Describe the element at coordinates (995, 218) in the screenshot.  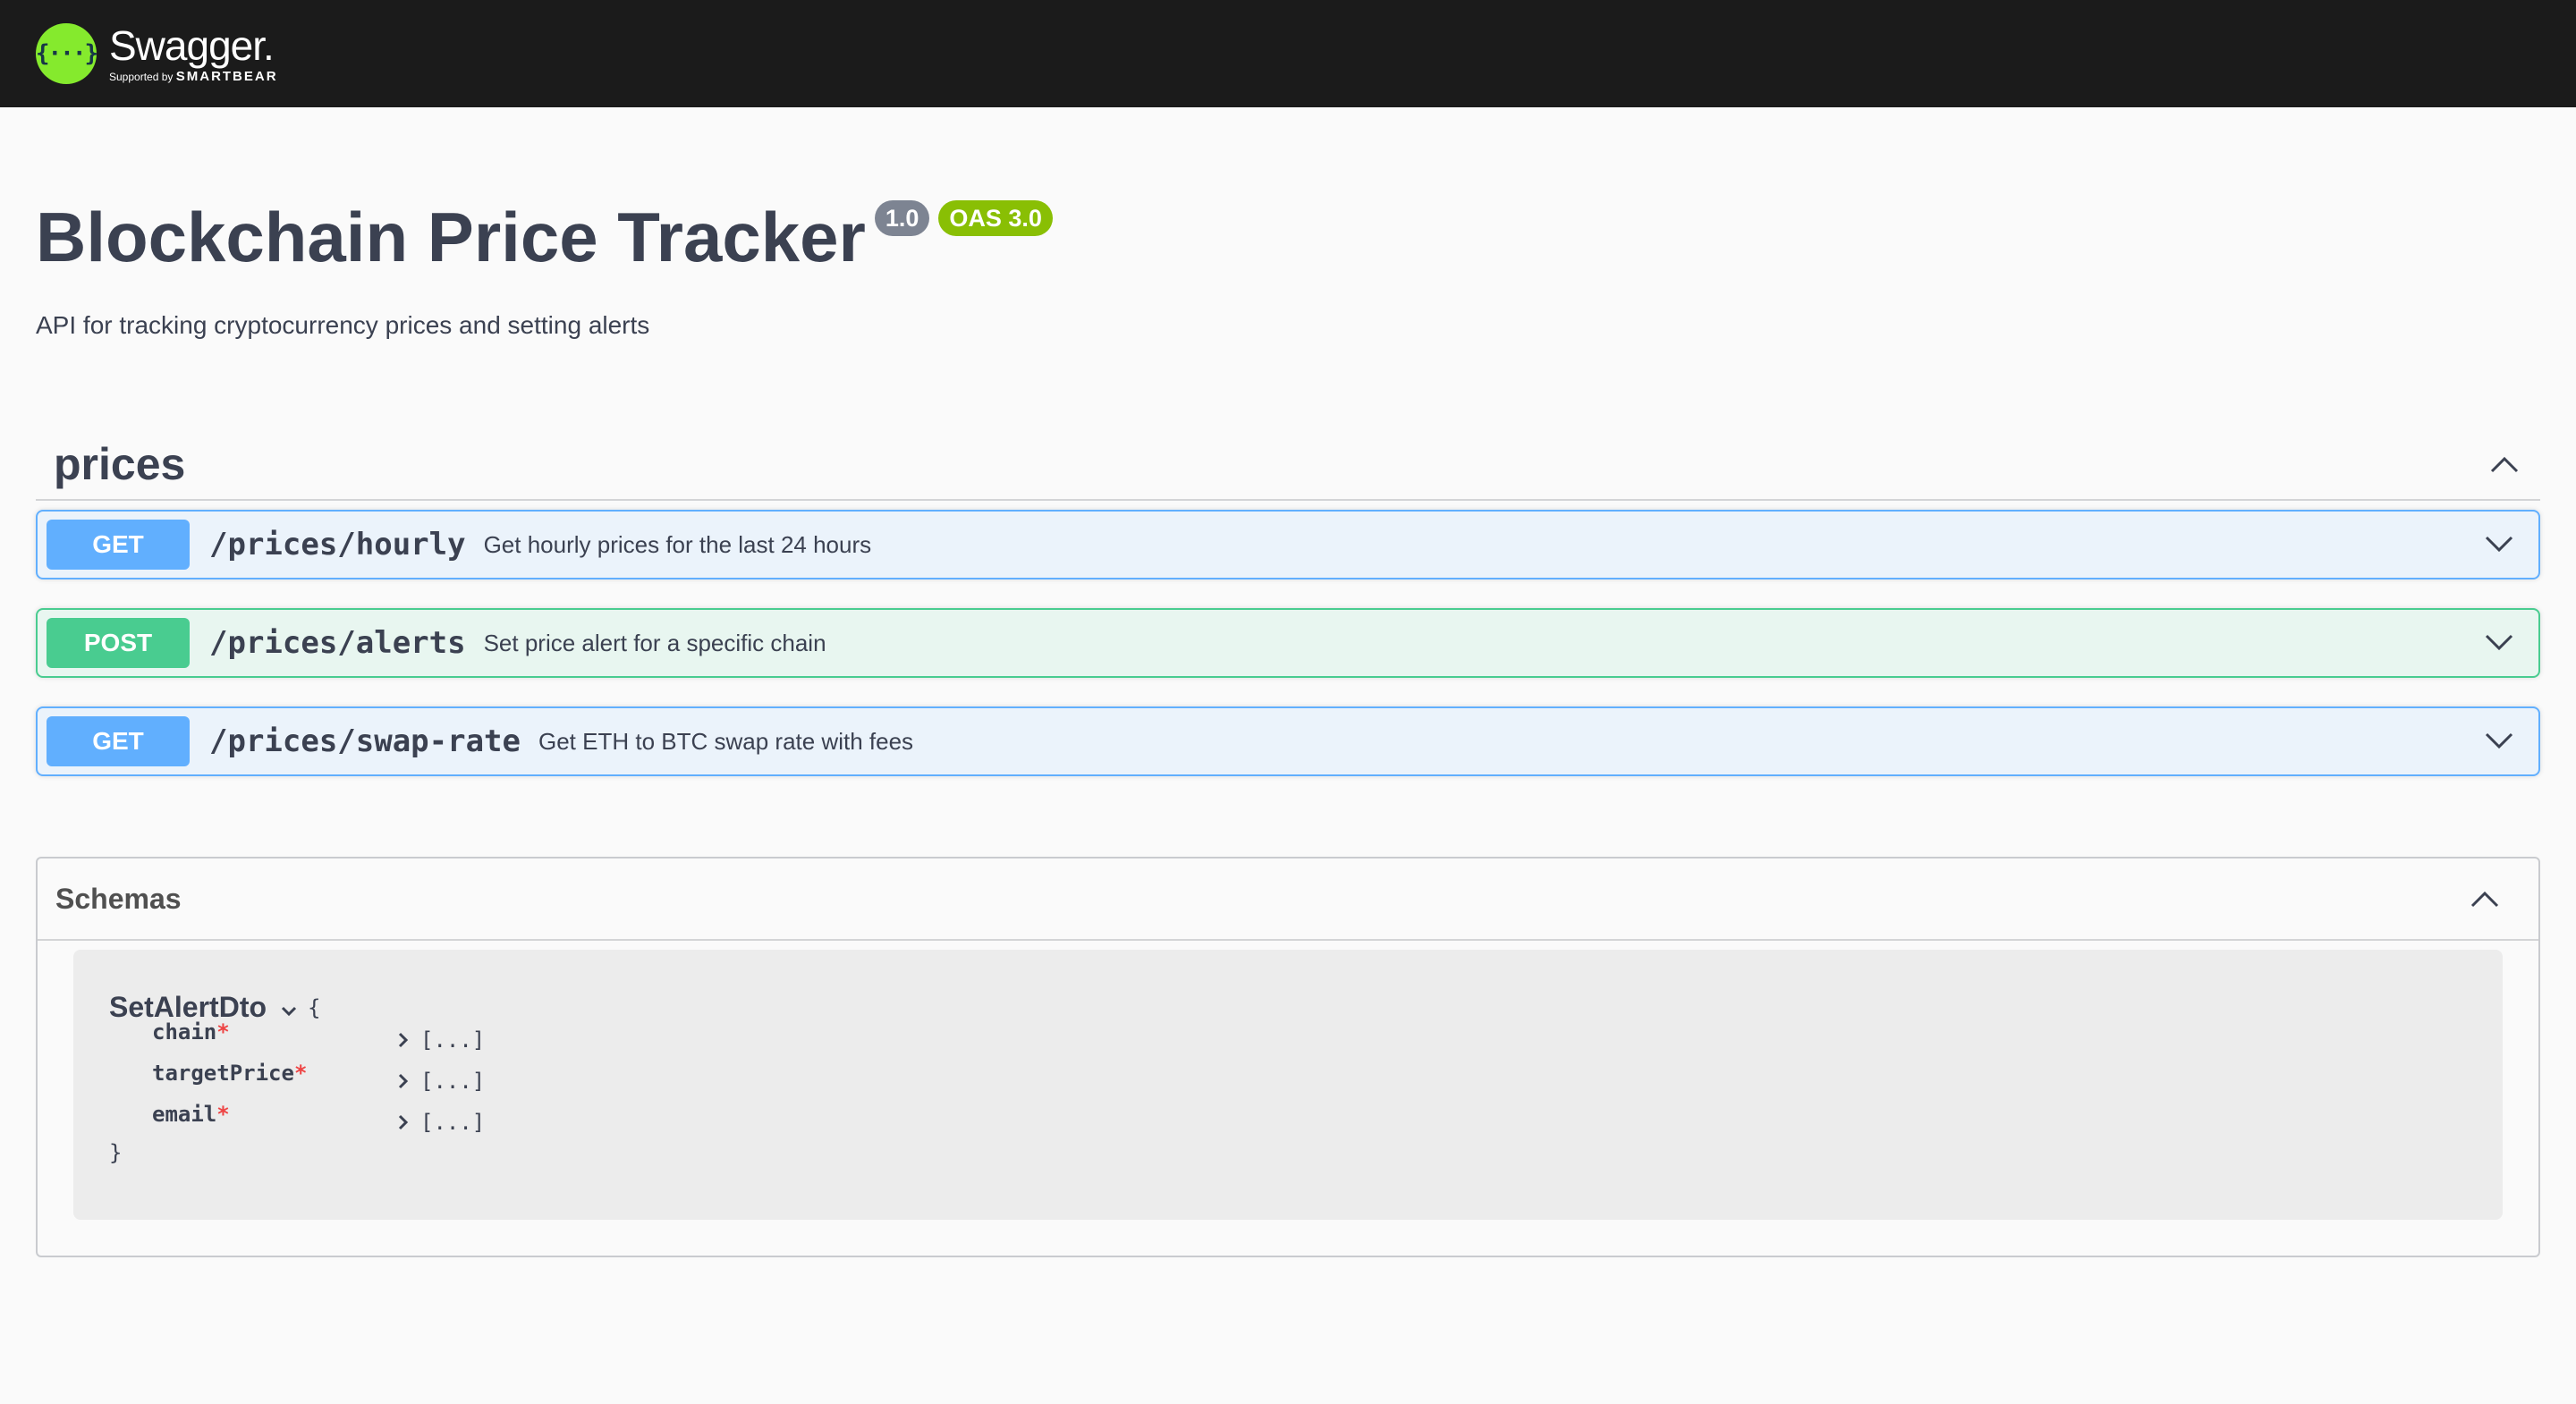
I see `oas-badge: OAS 3.0` at that location.